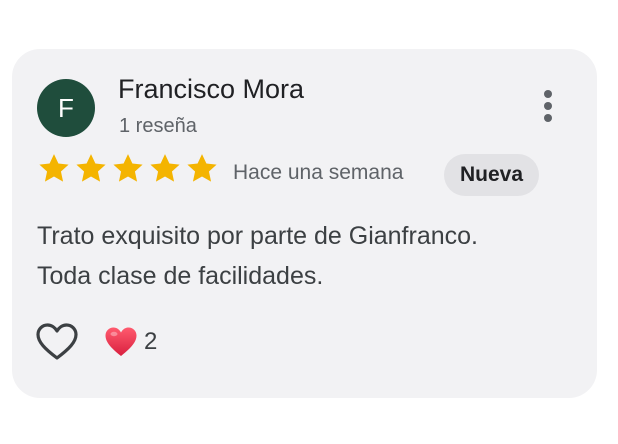 The image size is (618, 444). Describe the element at coordinates (211, 89) in the screenshot. I see `author-name: Francisco Mora` at that location.